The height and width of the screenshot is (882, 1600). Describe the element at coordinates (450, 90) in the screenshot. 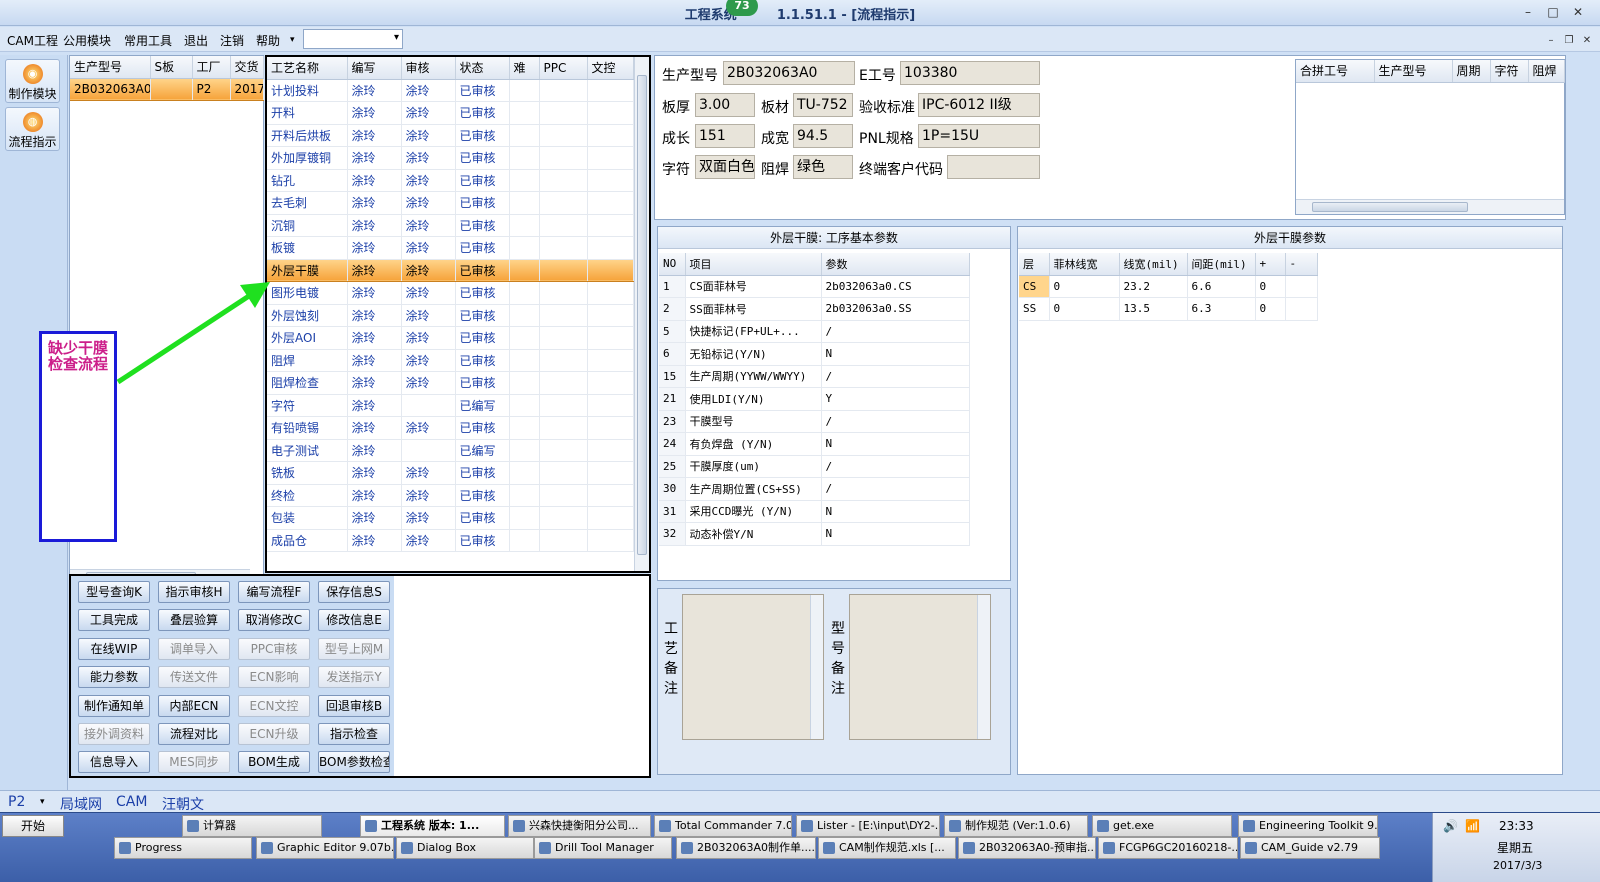

I see `table-row: 计划投料 涂玲 涂玲 已审核` at that location.